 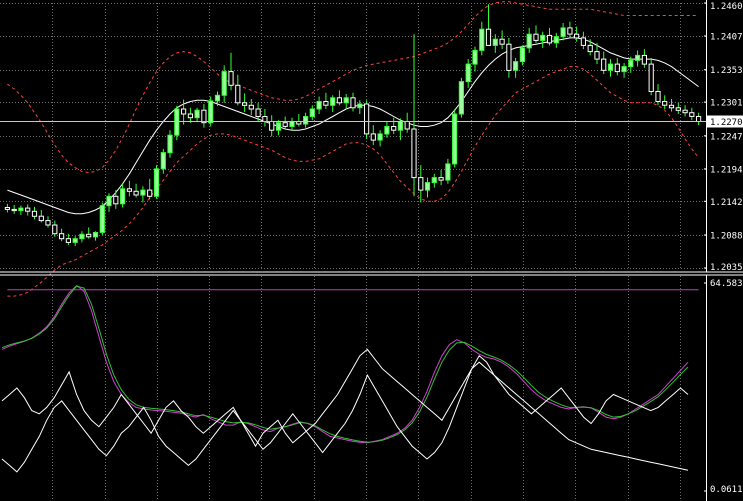 I want to click on price-tick-label-7: 1.2088, so click(x=726, y=237).